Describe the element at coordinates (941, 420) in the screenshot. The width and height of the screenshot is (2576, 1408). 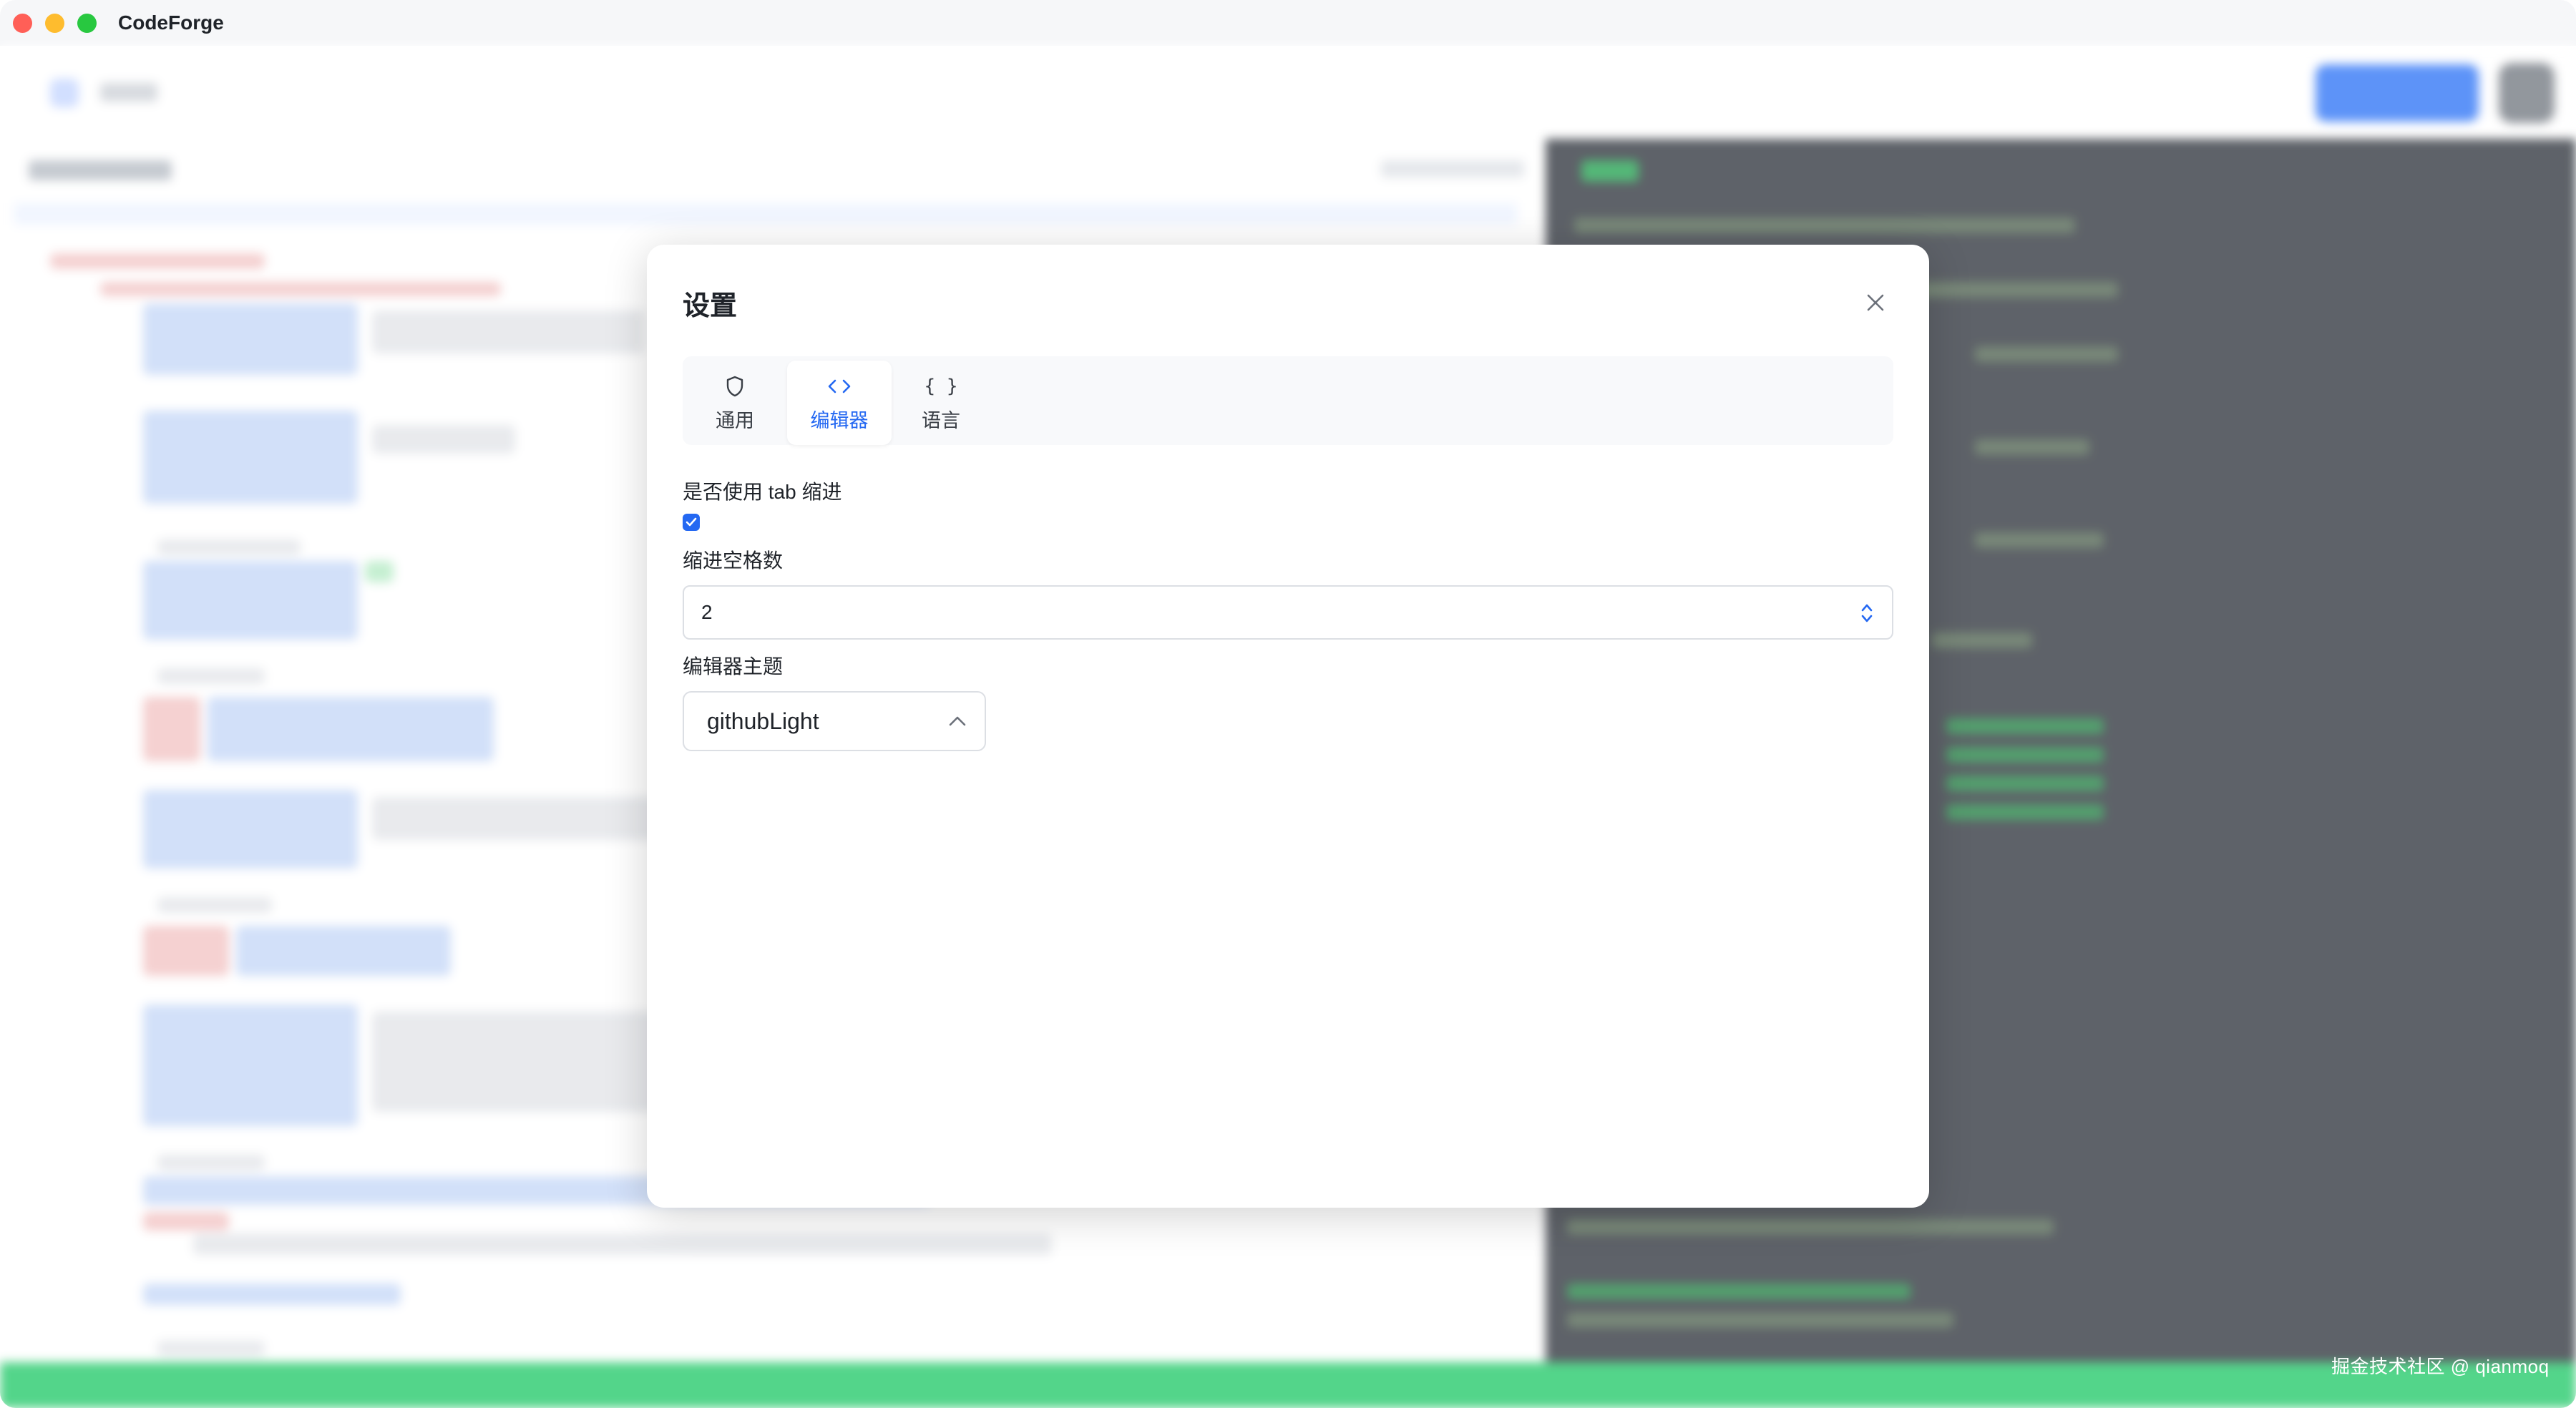
I see `tab-label: 语言` at that location.